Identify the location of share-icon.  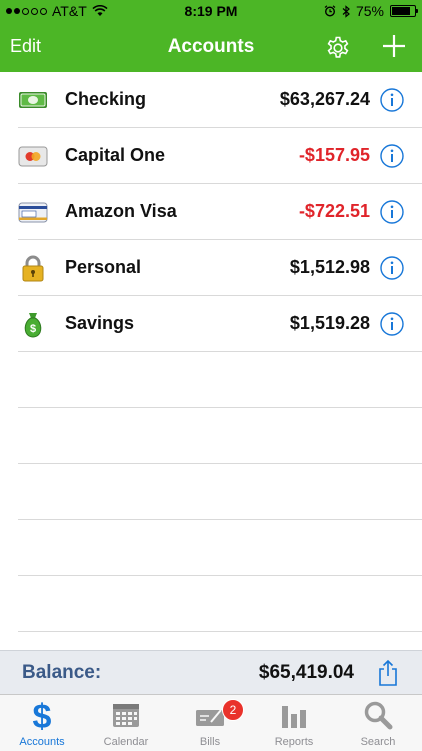
(388, 673).